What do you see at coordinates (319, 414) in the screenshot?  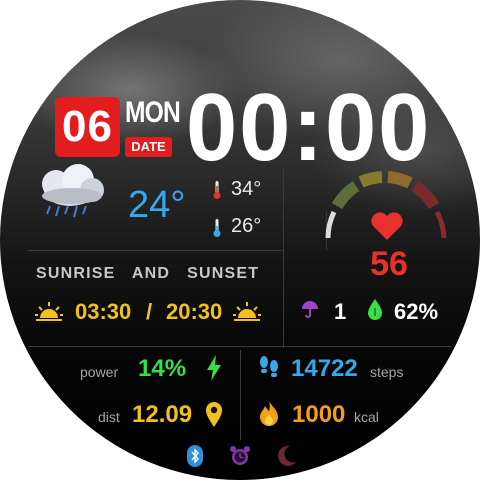 I see `kcal-value: 1000` at bounding box center [319, 414].